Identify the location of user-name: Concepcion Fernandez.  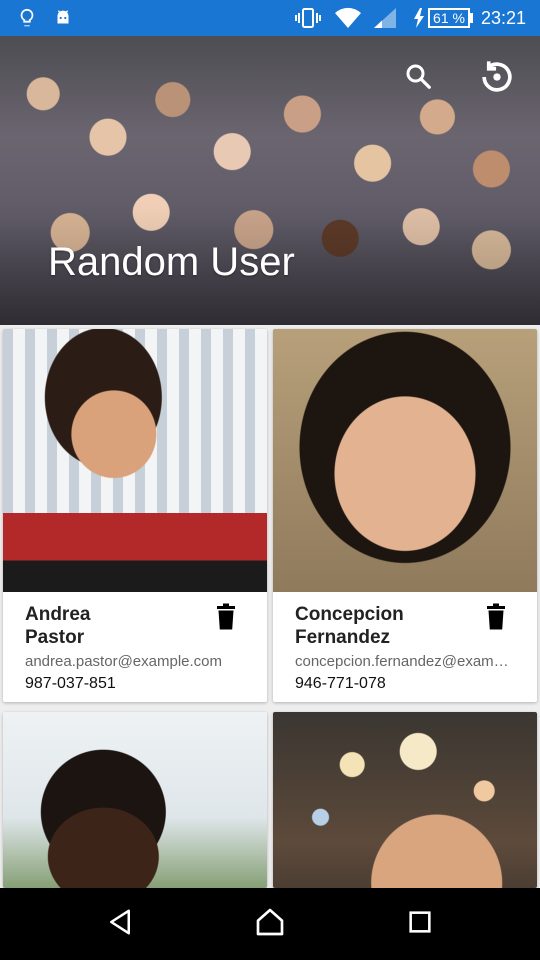
(385, 626).